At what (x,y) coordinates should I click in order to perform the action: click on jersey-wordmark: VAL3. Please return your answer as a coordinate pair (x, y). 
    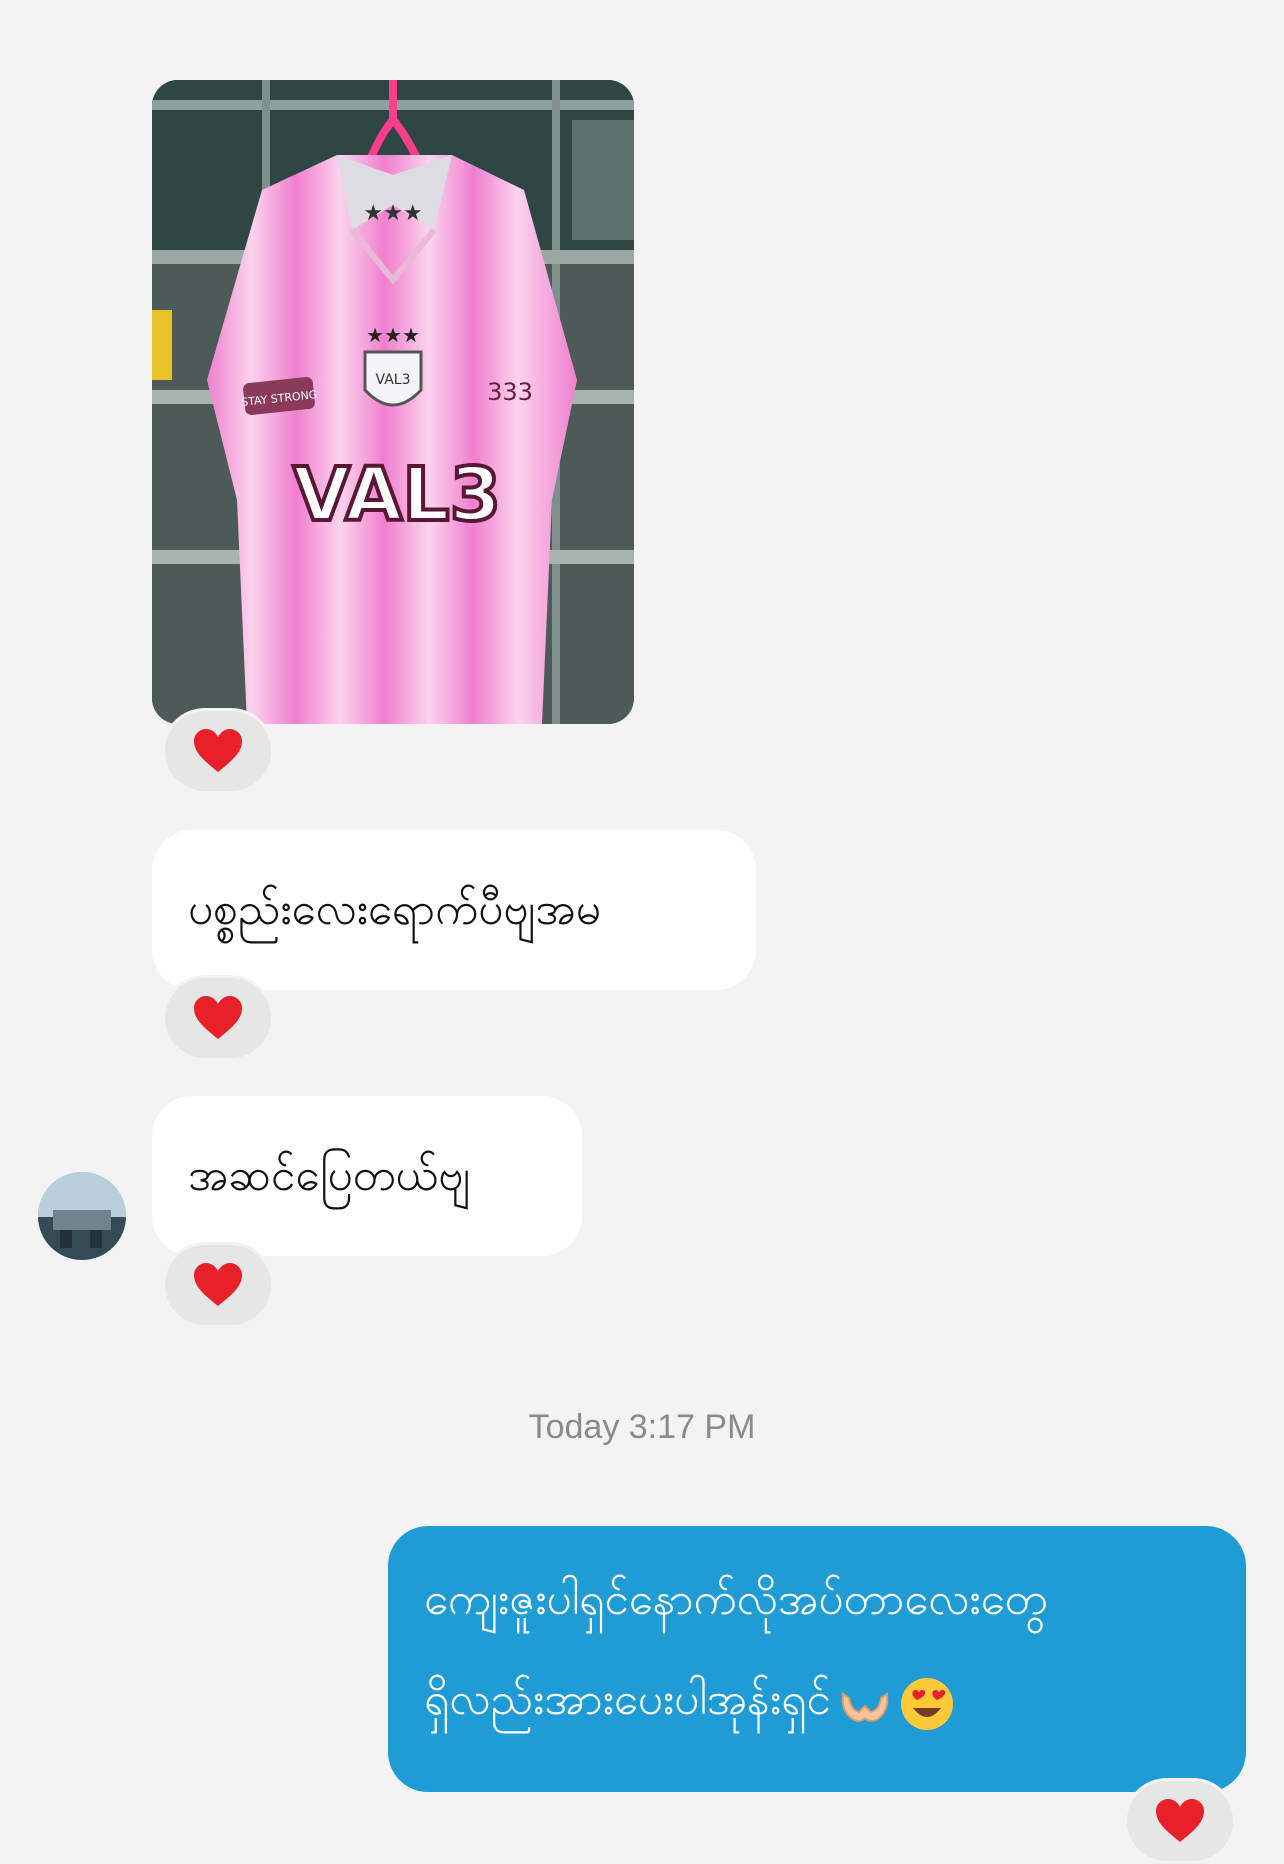
    Looking at the image, I should click on (397, 495).